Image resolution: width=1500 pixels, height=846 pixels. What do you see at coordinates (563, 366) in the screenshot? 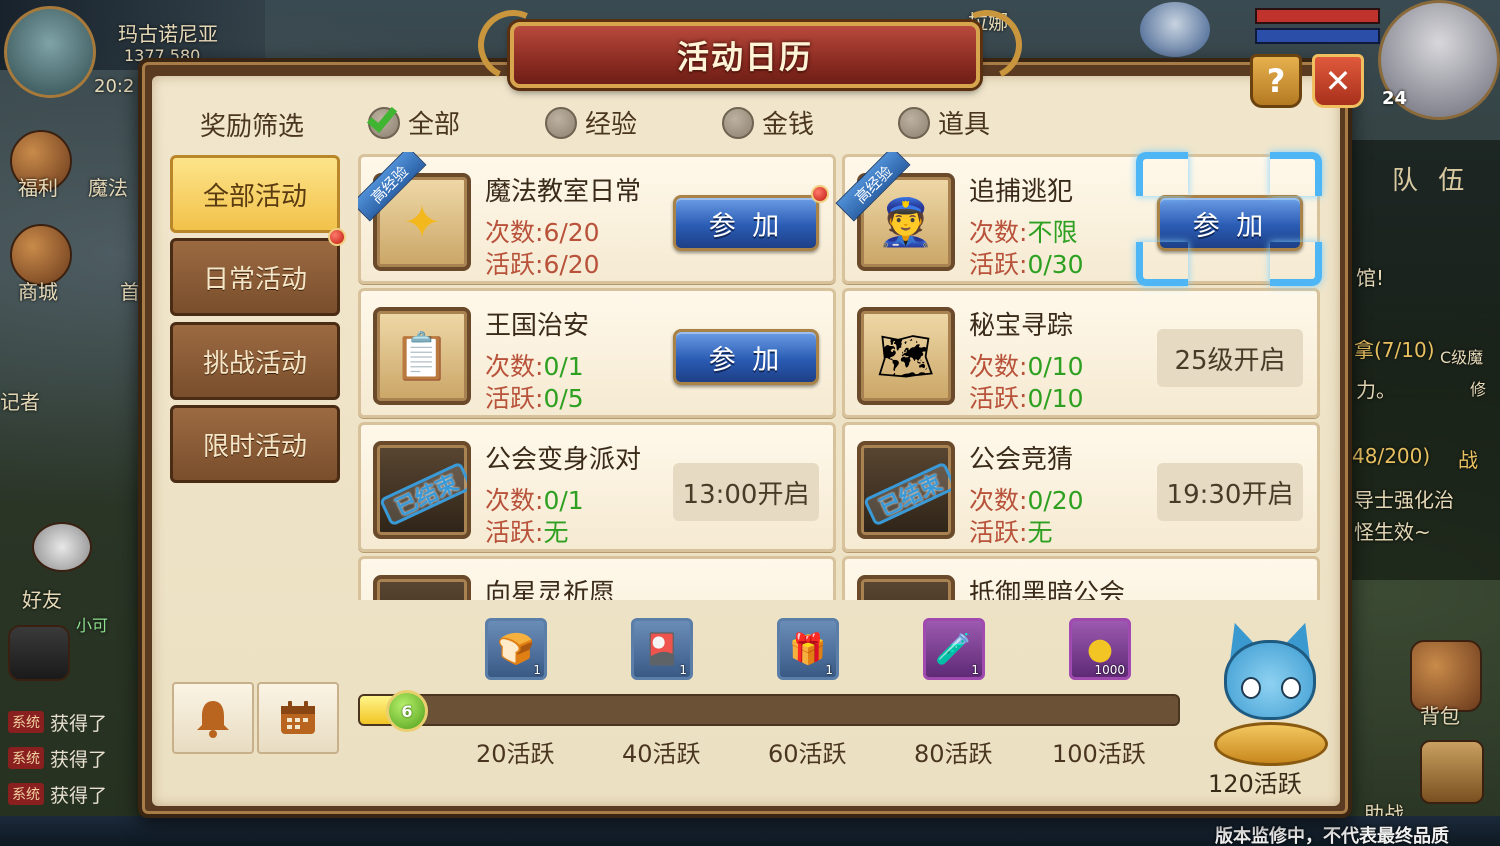
I see `count-value: 0/1` at bounding box center [563, 366].